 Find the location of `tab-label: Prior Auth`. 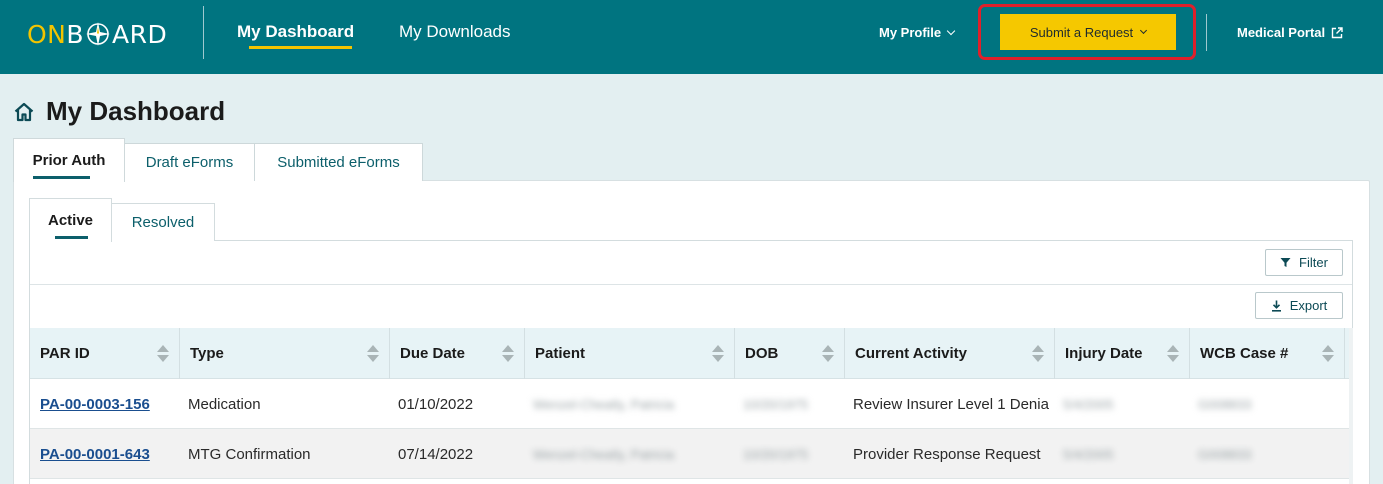

tab-label: Prior Auth is located at coordinates (69, 160).